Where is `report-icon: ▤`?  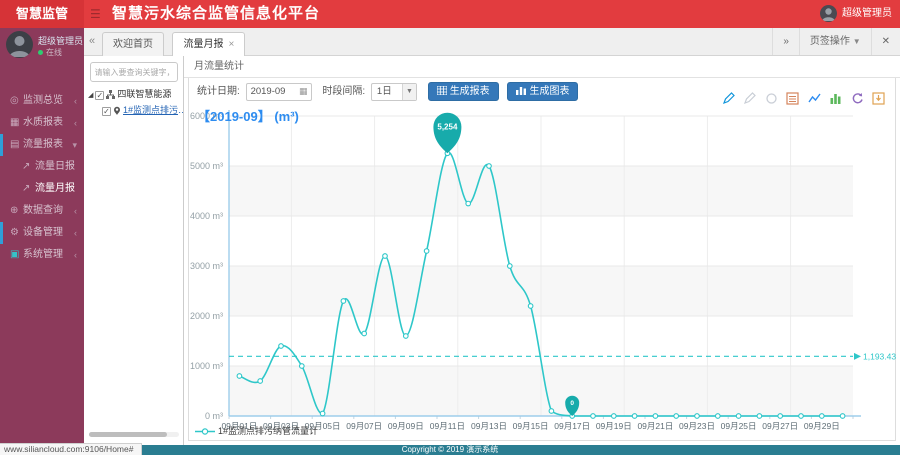 report-icon: ▤ is located at coordinates (15, 144).